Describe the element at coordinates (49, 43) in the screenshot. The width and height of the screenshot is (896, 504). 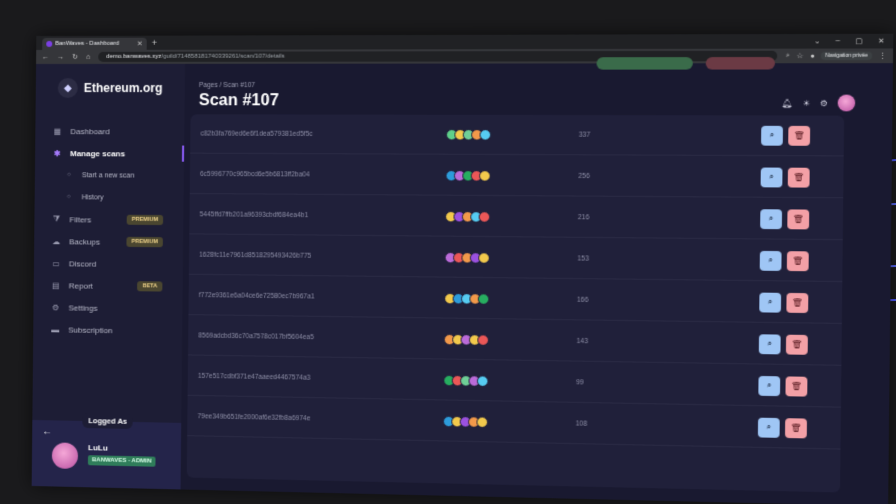
I see `favicon-icon` at that location.